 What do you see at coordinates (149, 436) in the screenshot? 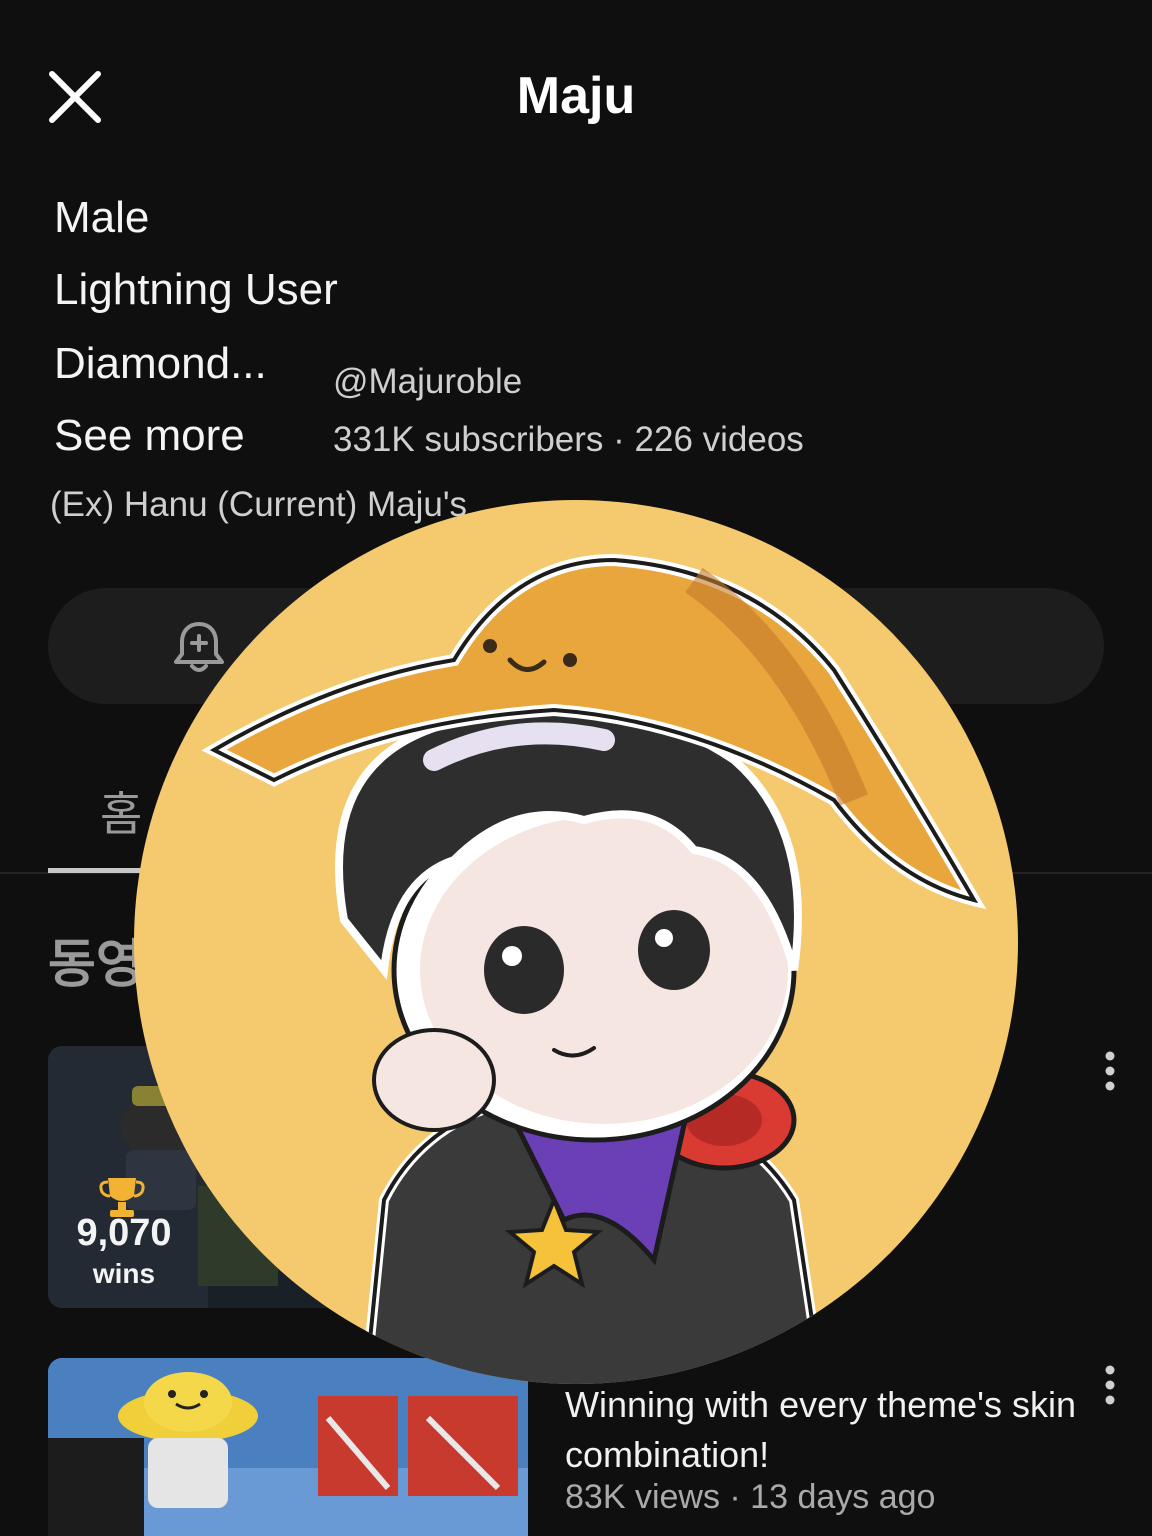
I see `see-more-link: See more` at bounding box center [149, 436].